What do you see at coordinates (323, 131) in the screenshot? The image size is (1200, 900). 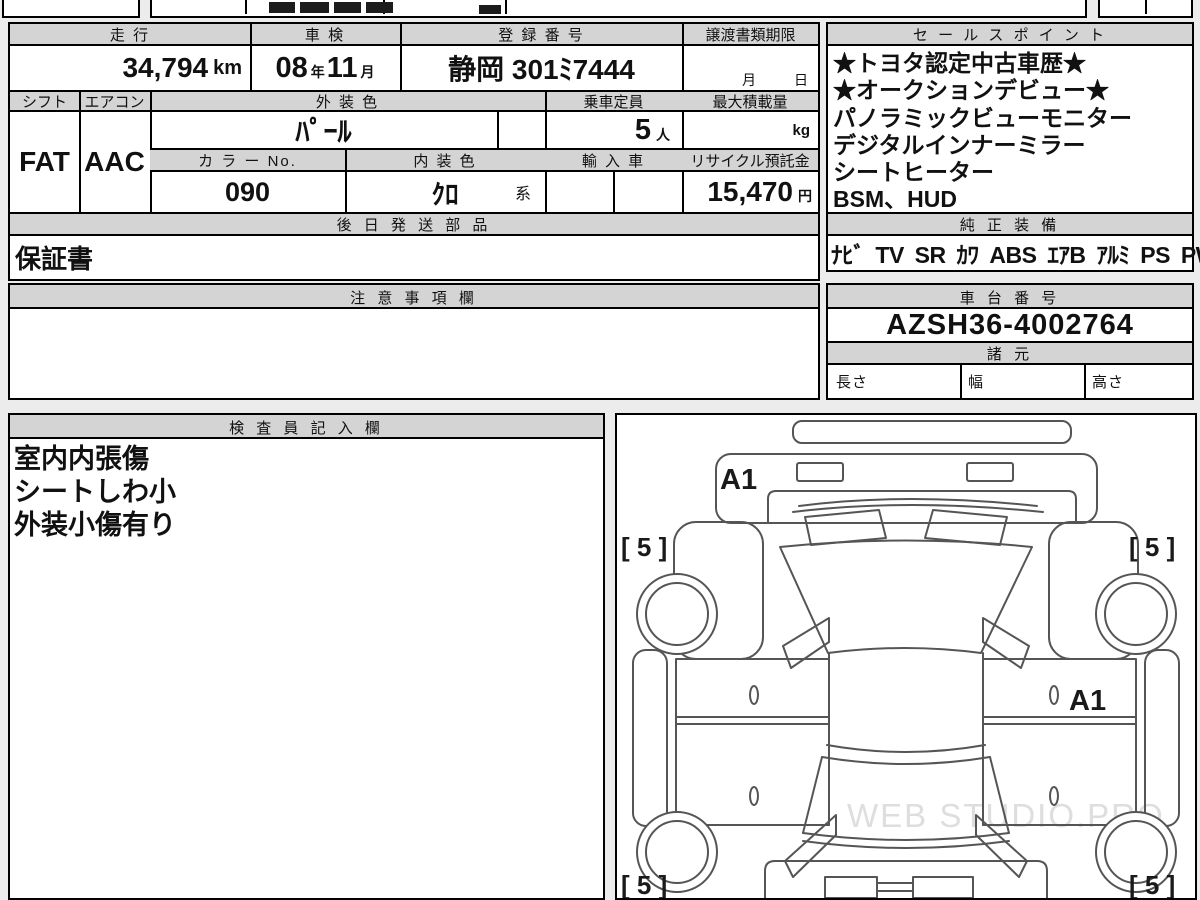 I see `exterior-color-value: ﾊﾟｰﾙ` at bounding box center [323, 131].